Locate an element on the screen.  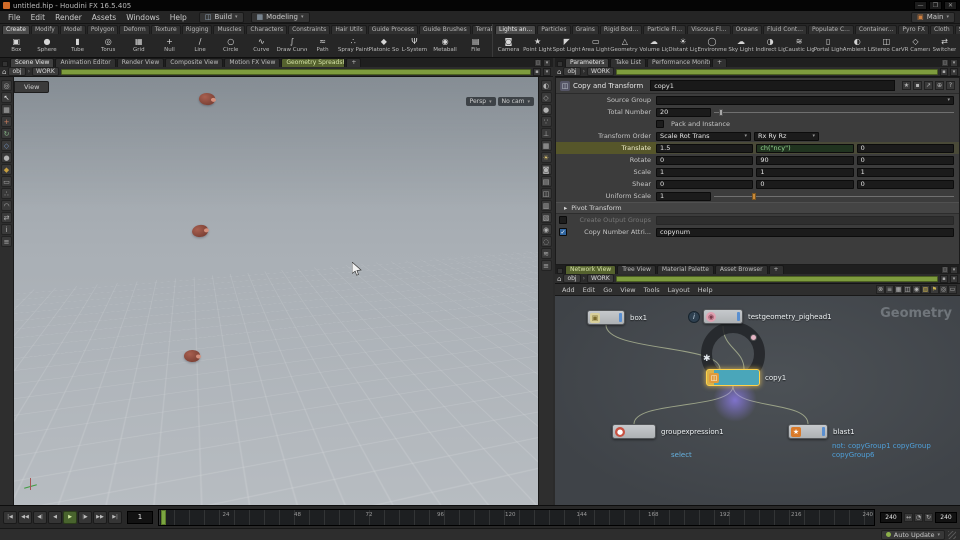
group-prefix-field is located at coordinates (805, 220).